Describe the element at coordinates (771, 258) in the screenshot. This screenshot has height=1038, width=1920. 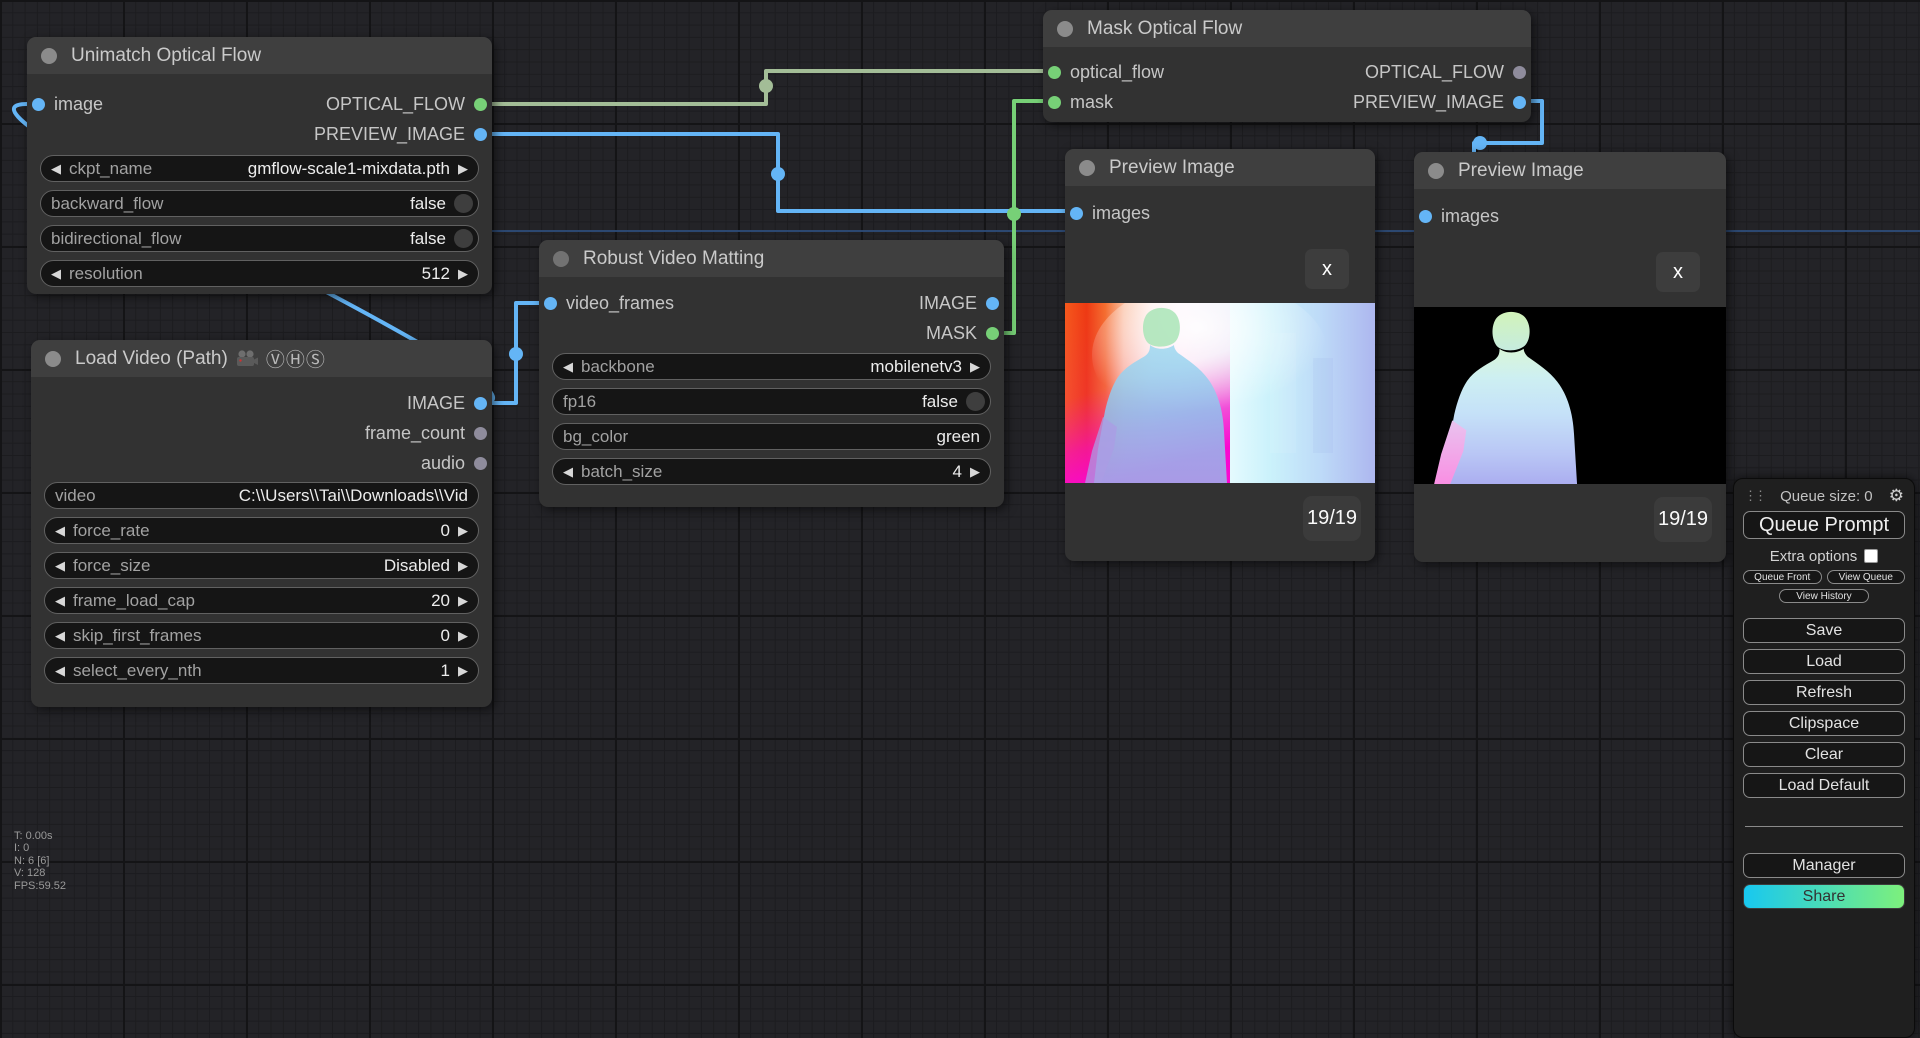
I see `node-title-bar: Robust Video Matting` at that location.